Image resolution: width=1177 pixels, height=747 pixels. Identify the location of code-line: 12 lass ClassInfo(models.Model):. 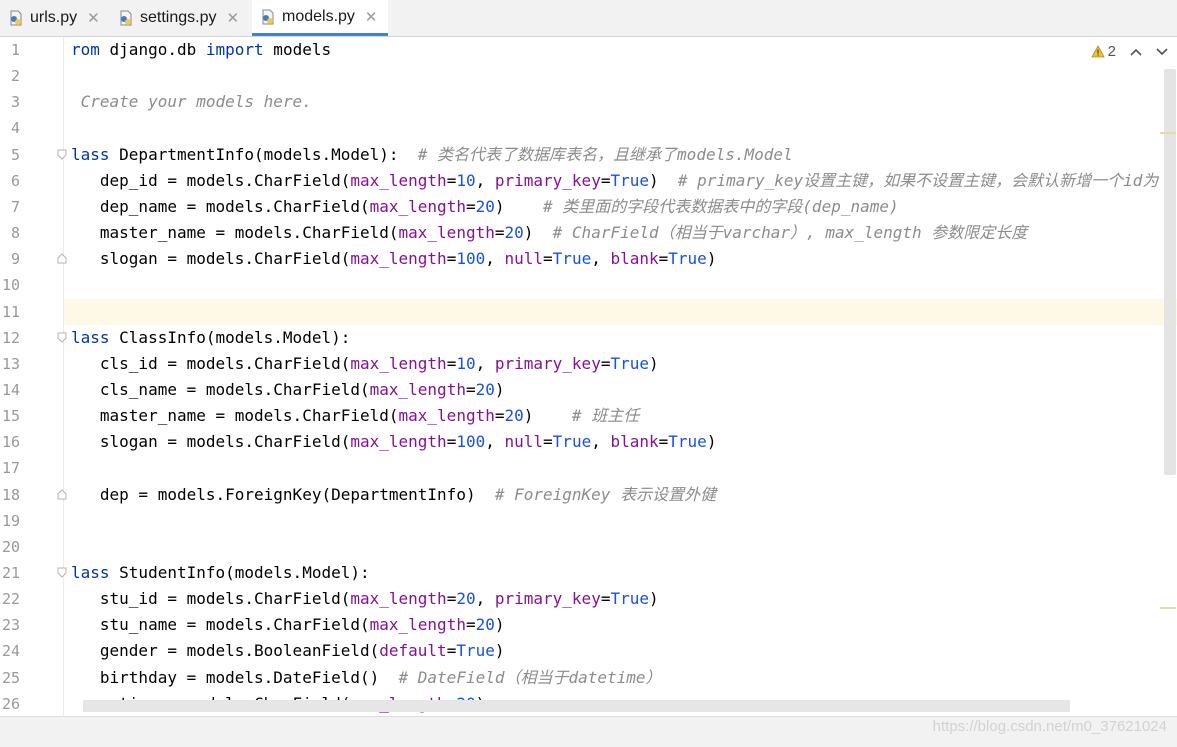
(588, 338).